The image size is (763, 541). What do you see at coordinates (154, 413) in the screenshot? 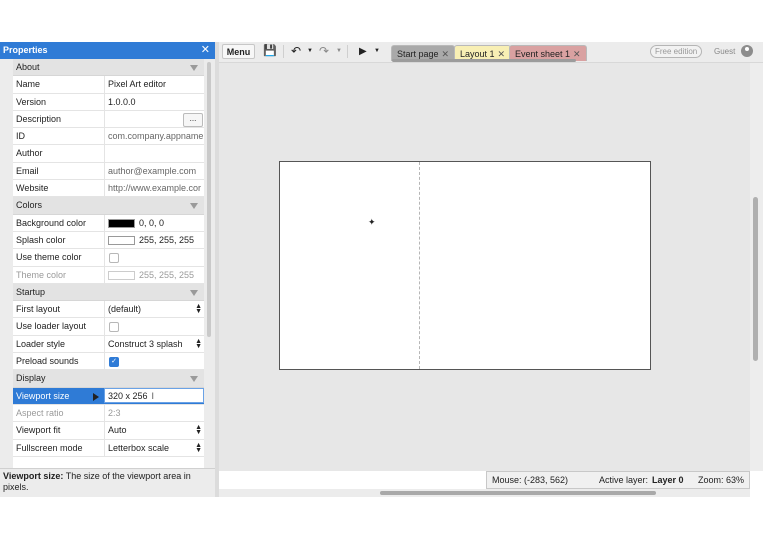
I see `prop-value: 2:3` at bounding box center [154, 413].